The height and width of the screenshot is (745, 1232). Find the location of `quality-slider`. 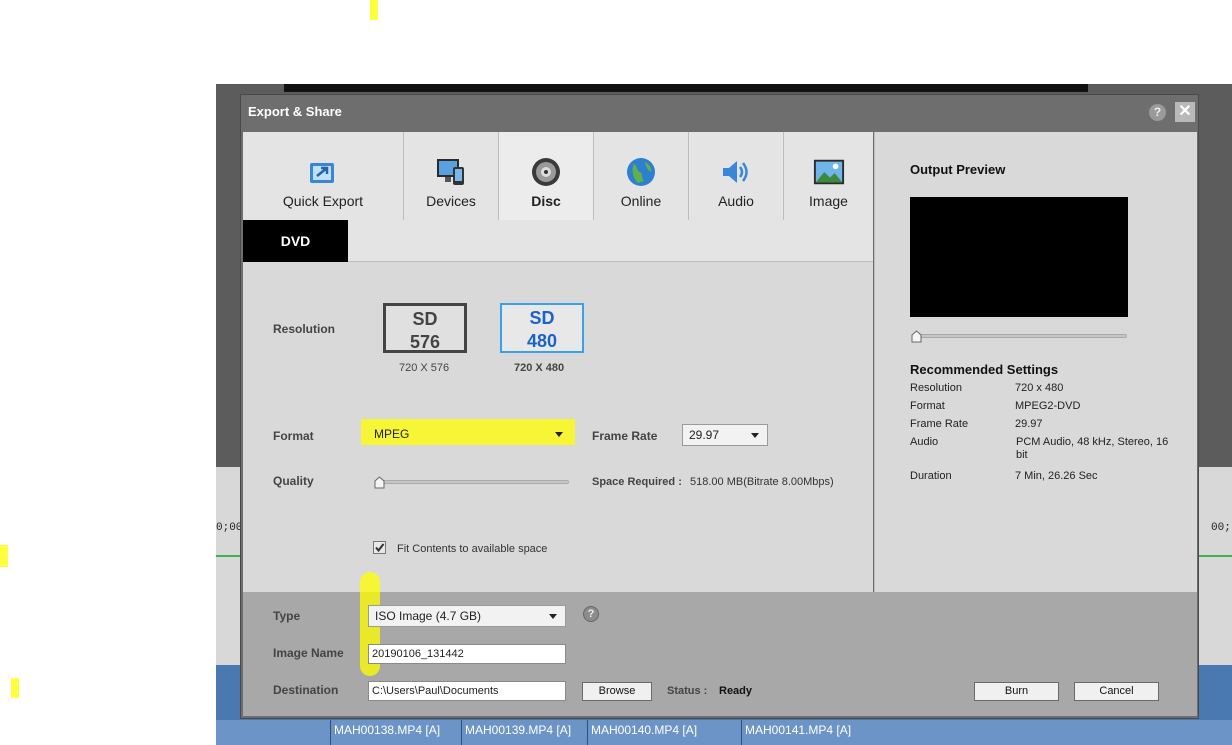

quality-slider is located at coordinates (472, 482).